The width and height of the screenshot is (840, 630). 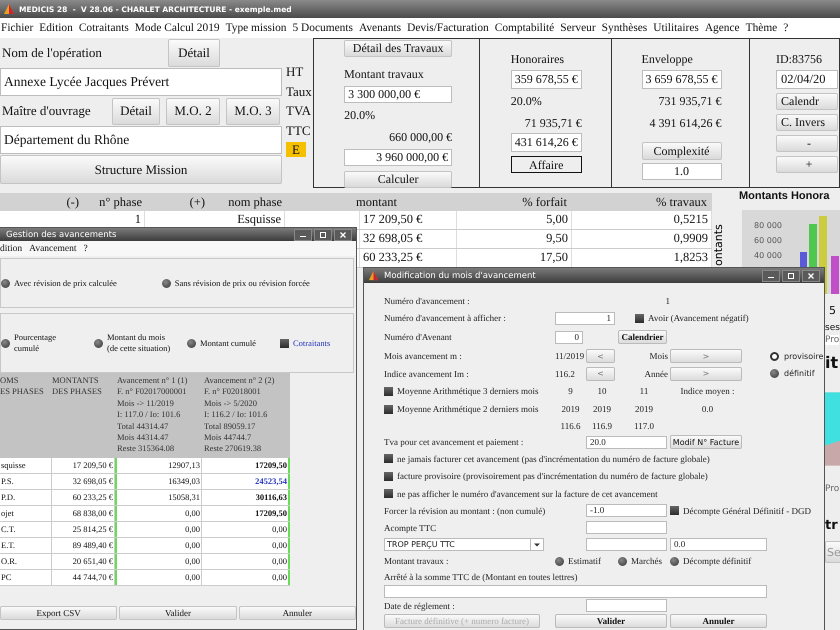 I want to click on budget-amount-field: 3 659 678,55 €, so click(x=682, y=79).